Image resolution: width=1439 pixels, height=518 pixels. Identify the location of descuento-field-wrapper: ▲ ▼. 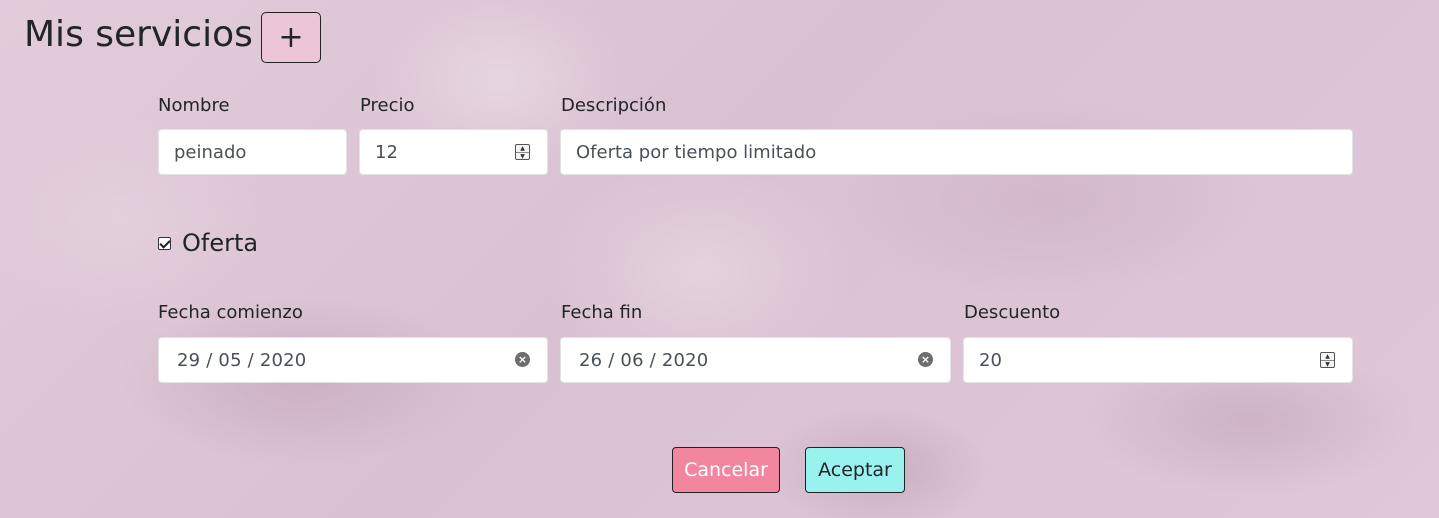
(1158, 360).